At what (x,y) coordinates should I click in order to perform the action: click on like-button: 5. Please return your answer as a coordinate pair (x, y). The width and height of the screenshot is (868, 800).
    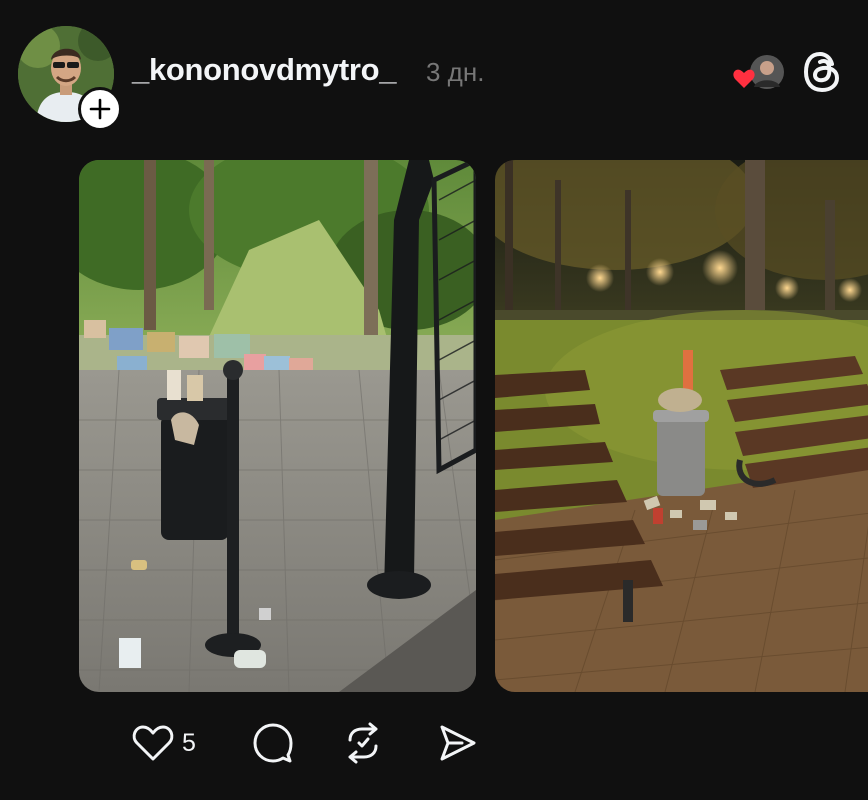
    Looking at the image, I should click on (164, 743).